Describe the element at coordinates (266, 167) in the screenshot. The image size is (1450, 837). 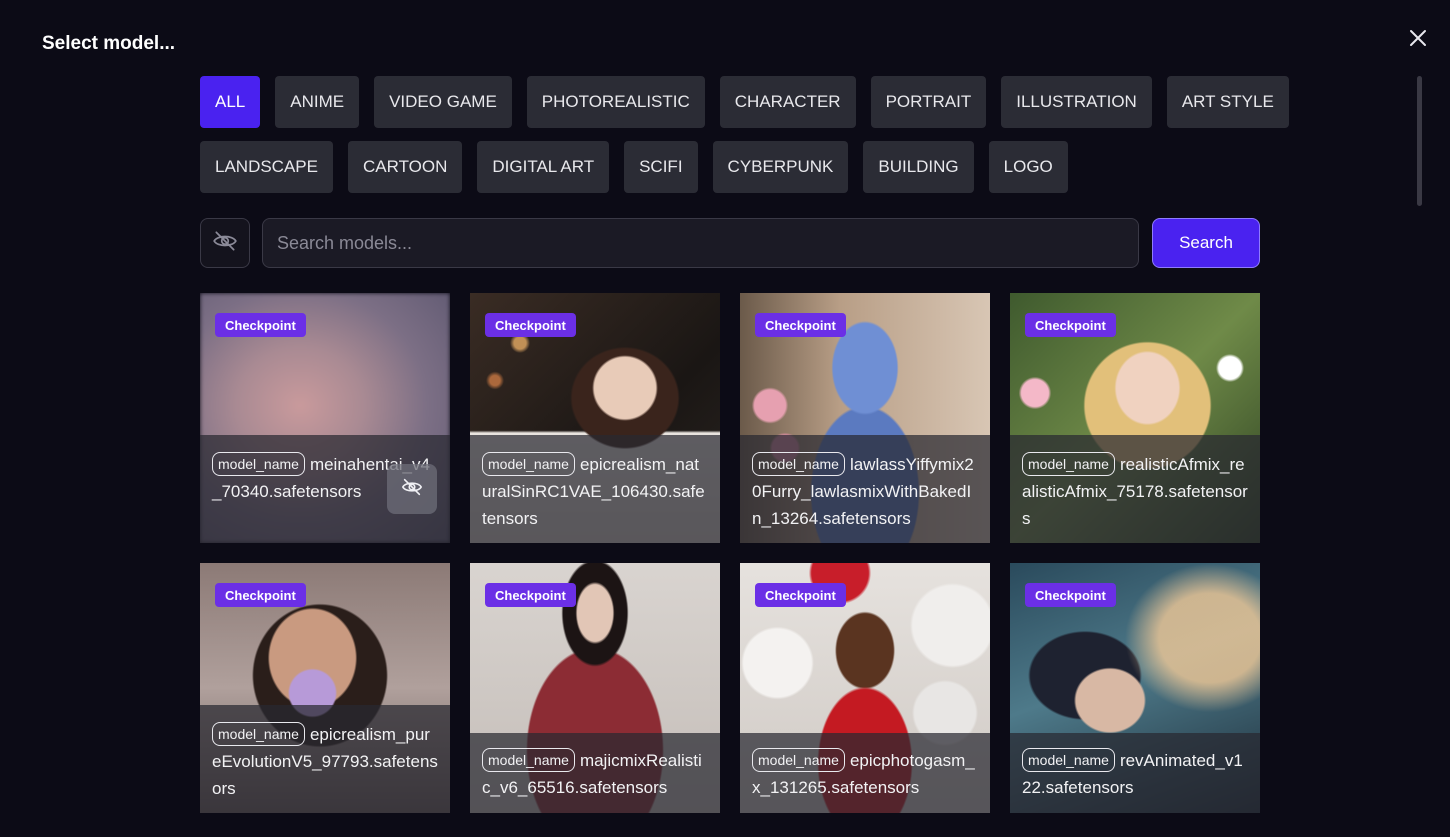
I see `filter-chip-landscape: LANDSCAPE` at that location.